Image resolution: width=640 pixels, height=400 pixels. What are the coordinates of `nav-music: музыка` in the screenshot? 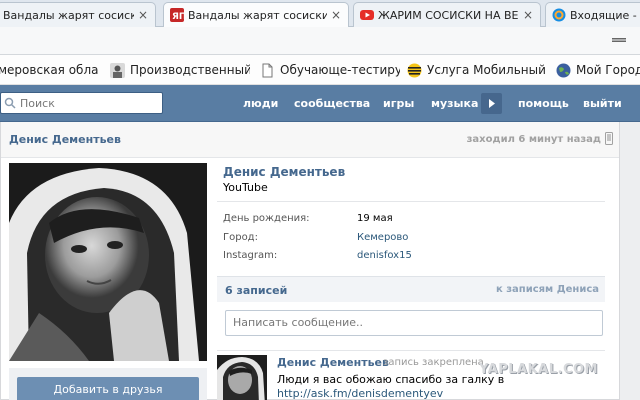 It's located at (454, 103).